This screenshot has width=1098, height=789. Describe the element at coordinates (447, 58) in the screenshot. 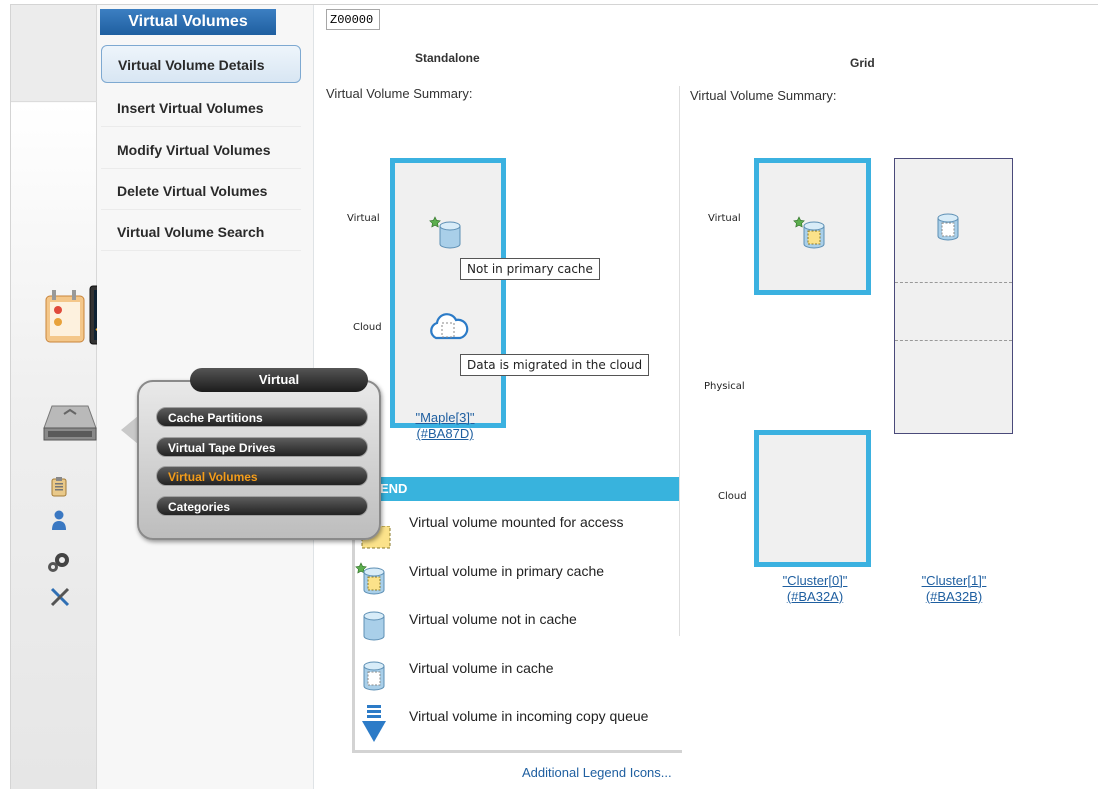

I see `standalone-title: Standalone` at that location.